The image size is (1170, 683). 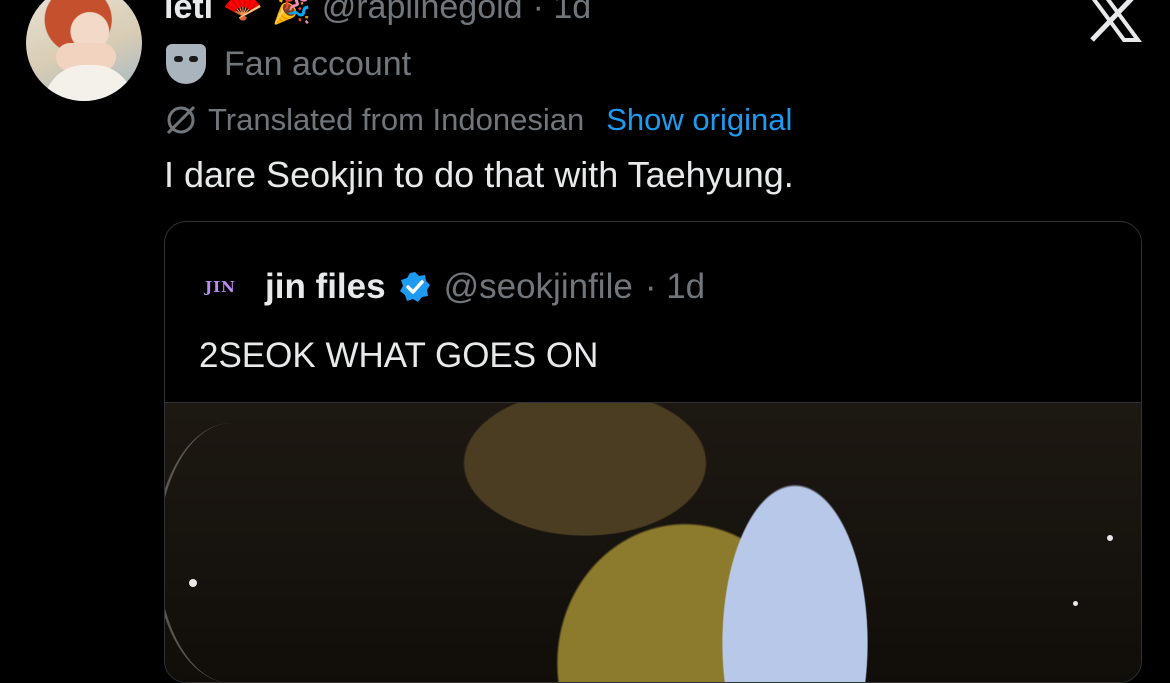 What do you see at coordinates (414, 287) in the screenshot?
I see `verified-badge-icon` at bounding box center [414, 287].